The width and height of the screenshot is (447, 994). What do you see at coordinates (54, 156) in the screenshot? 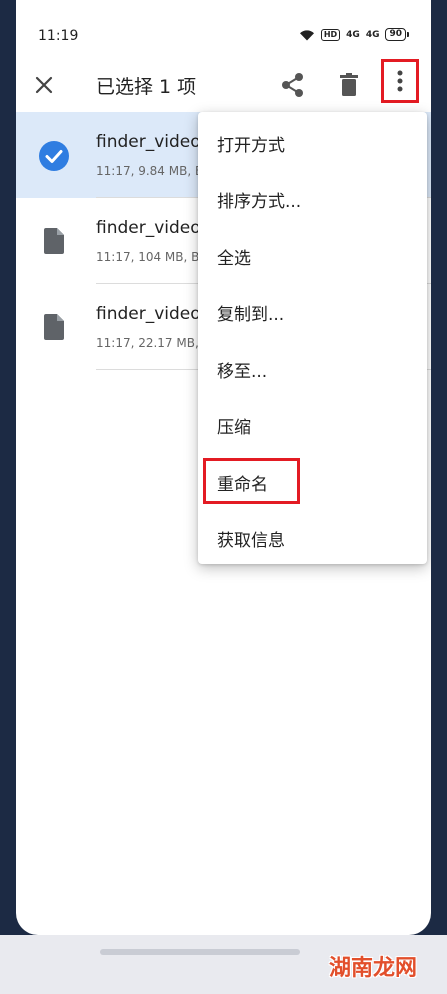
I see `check-circle-icon` at bounding box center [54, 156].